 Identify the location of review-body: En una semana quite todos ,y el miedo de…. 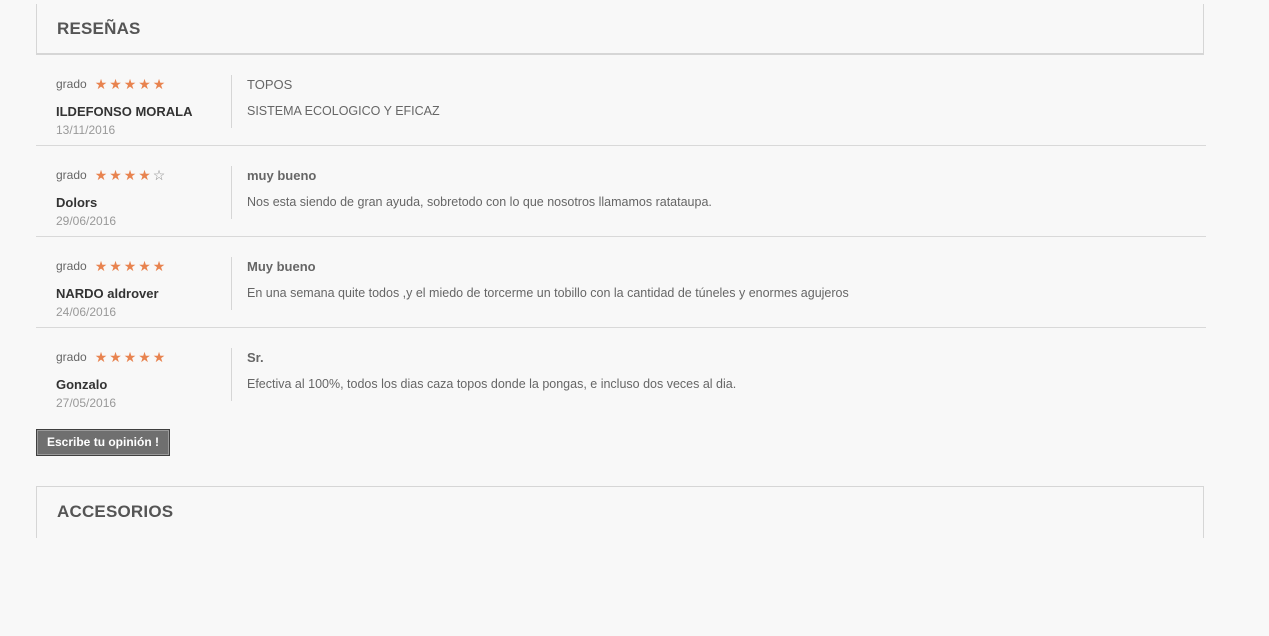
(548, 293).